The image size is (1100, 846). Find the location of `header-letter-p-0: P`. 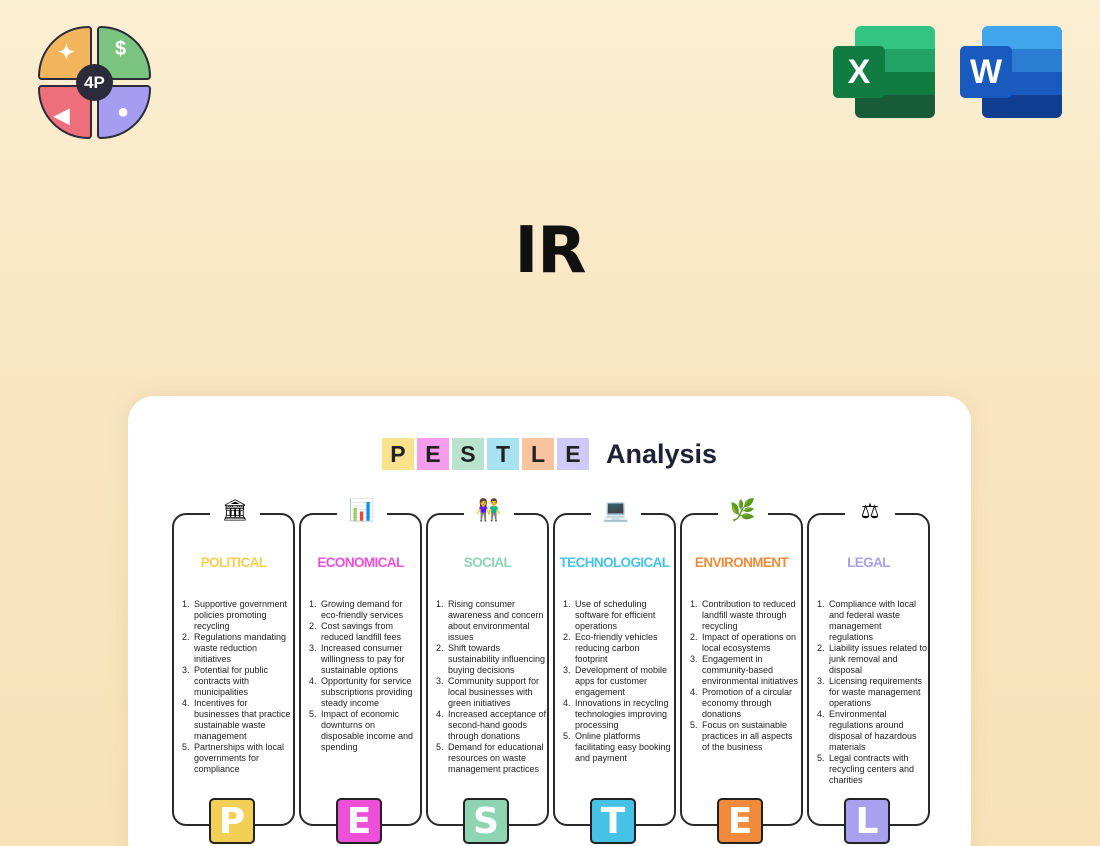

header-letter-p-0: P is located at coordinates (397, 454).